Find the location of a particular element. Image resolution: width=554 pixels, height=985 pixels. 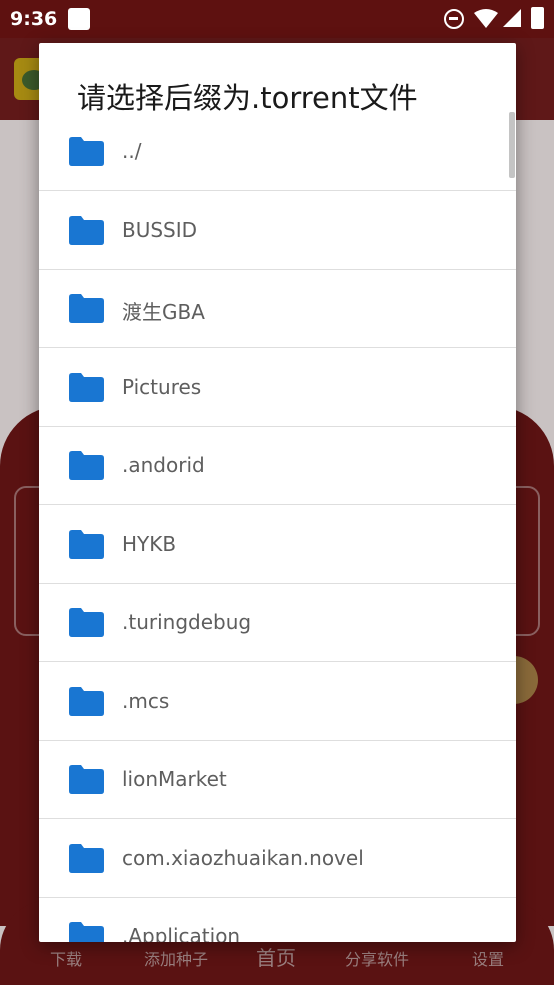

notification-icon is located at coordinates (79, 19).